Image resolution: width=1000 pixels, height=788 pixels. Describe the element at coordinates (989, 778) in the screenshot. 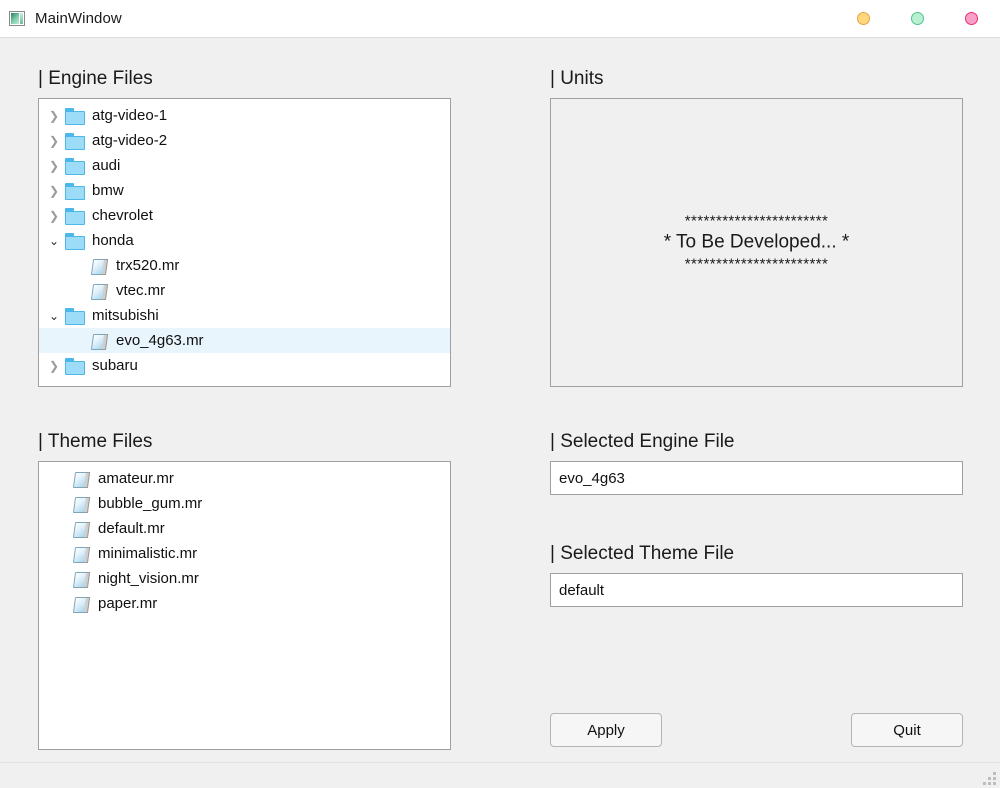

I see `resize-grip-icon` at that location.